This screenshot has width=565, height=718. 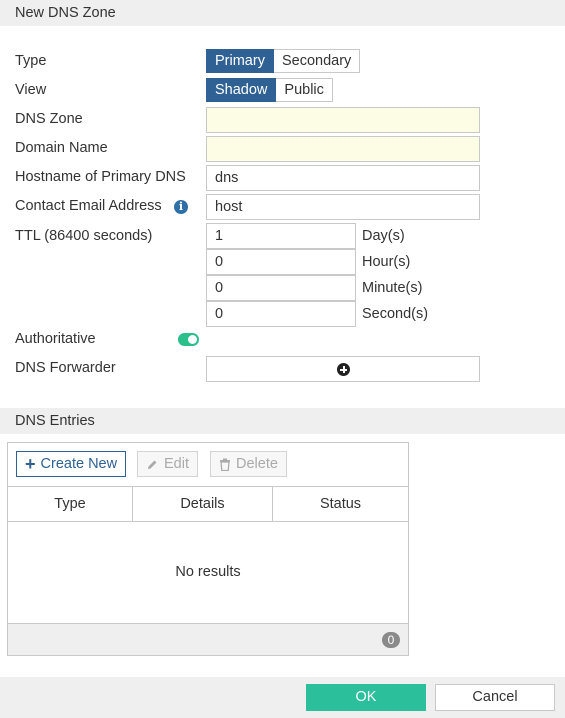 I want to click on edit-button: Edit, so click(x=167, y=464).